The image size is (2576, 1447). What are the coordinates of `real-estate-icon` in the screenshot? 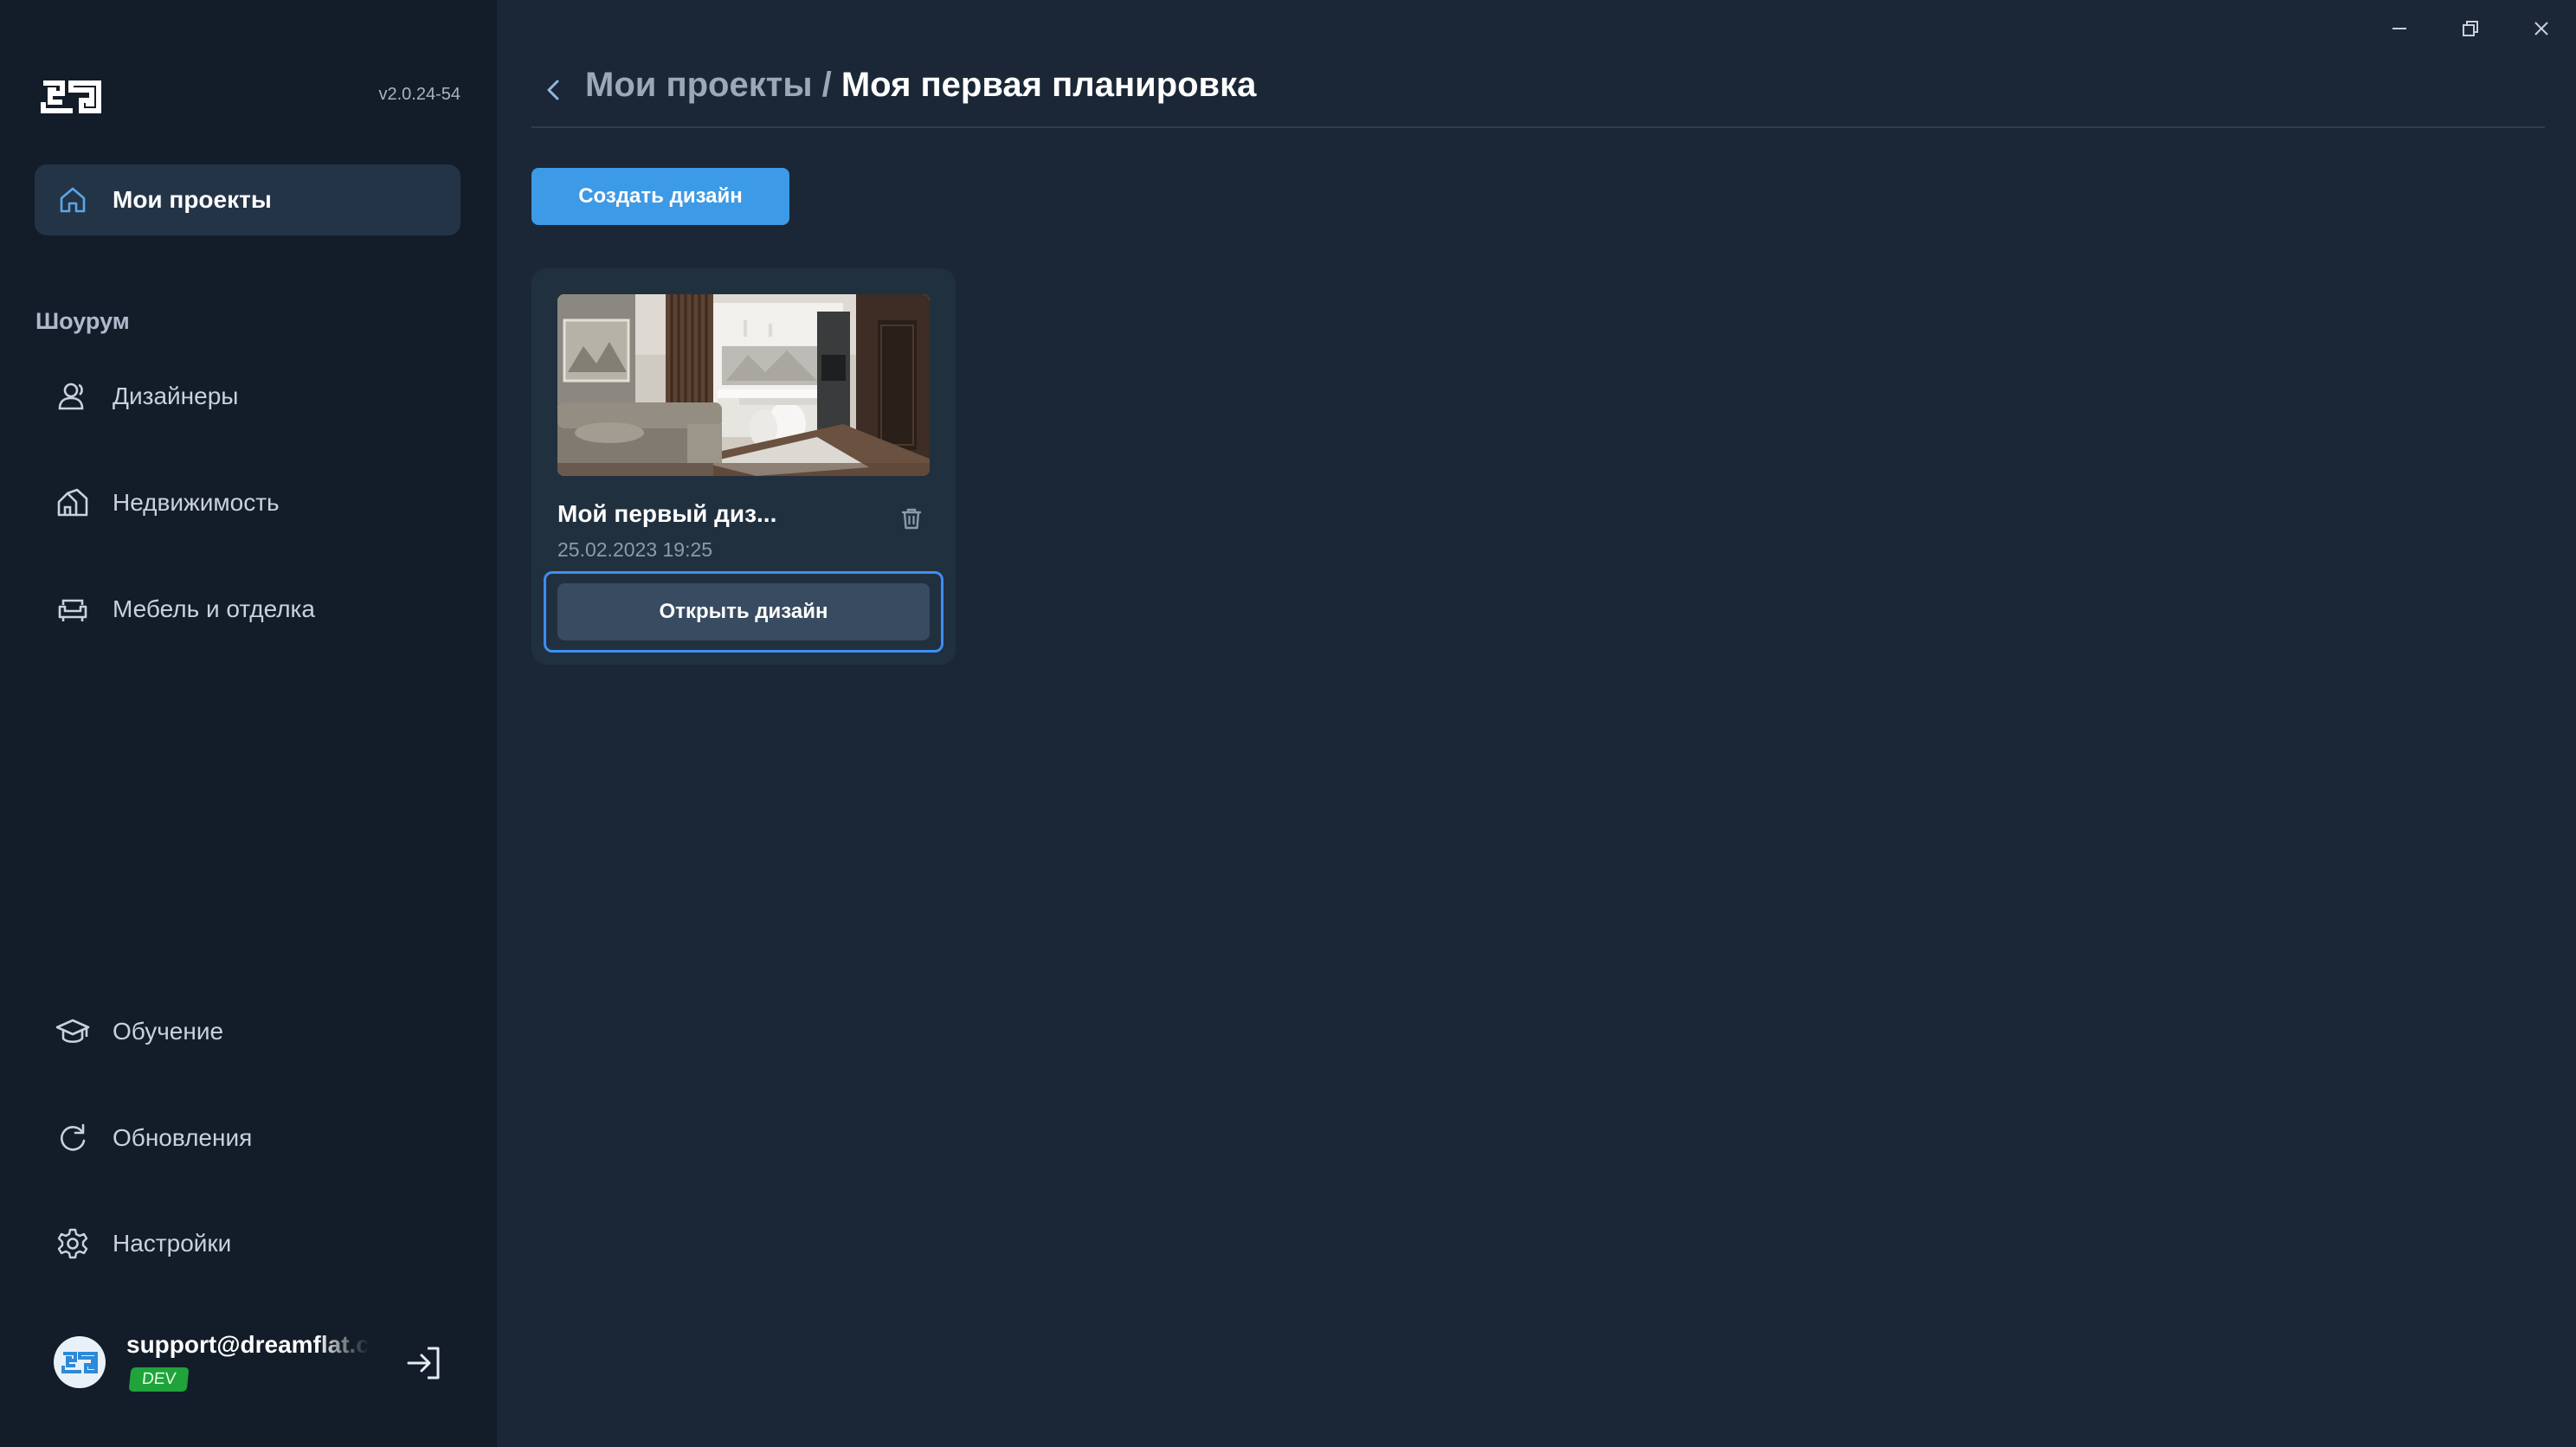 It's located at (72, 503).